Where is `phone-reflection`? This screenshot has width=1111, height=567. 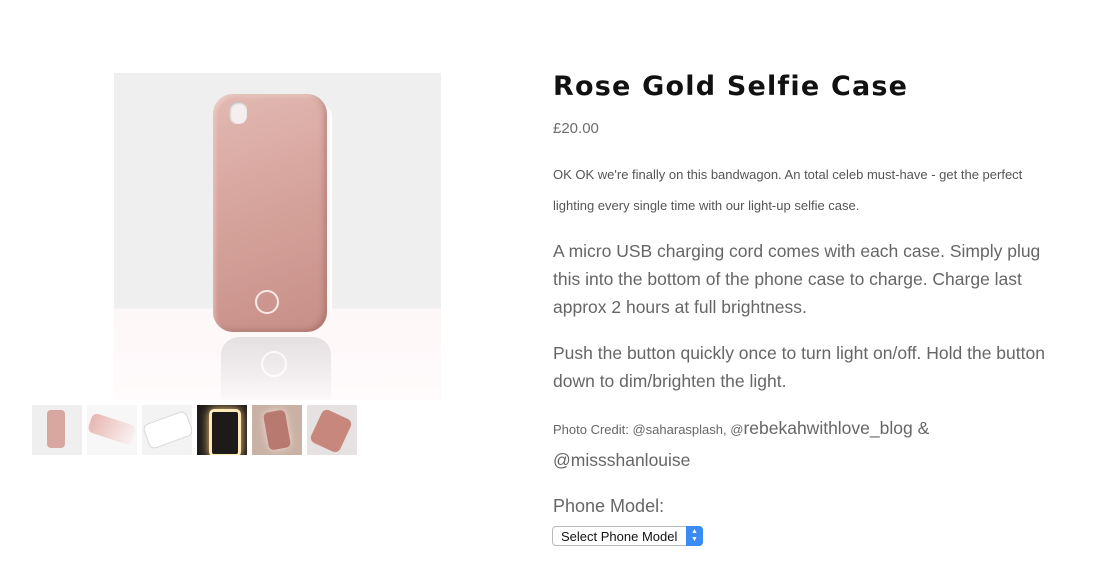 phone-reflection is located at coordinates (276, 368).